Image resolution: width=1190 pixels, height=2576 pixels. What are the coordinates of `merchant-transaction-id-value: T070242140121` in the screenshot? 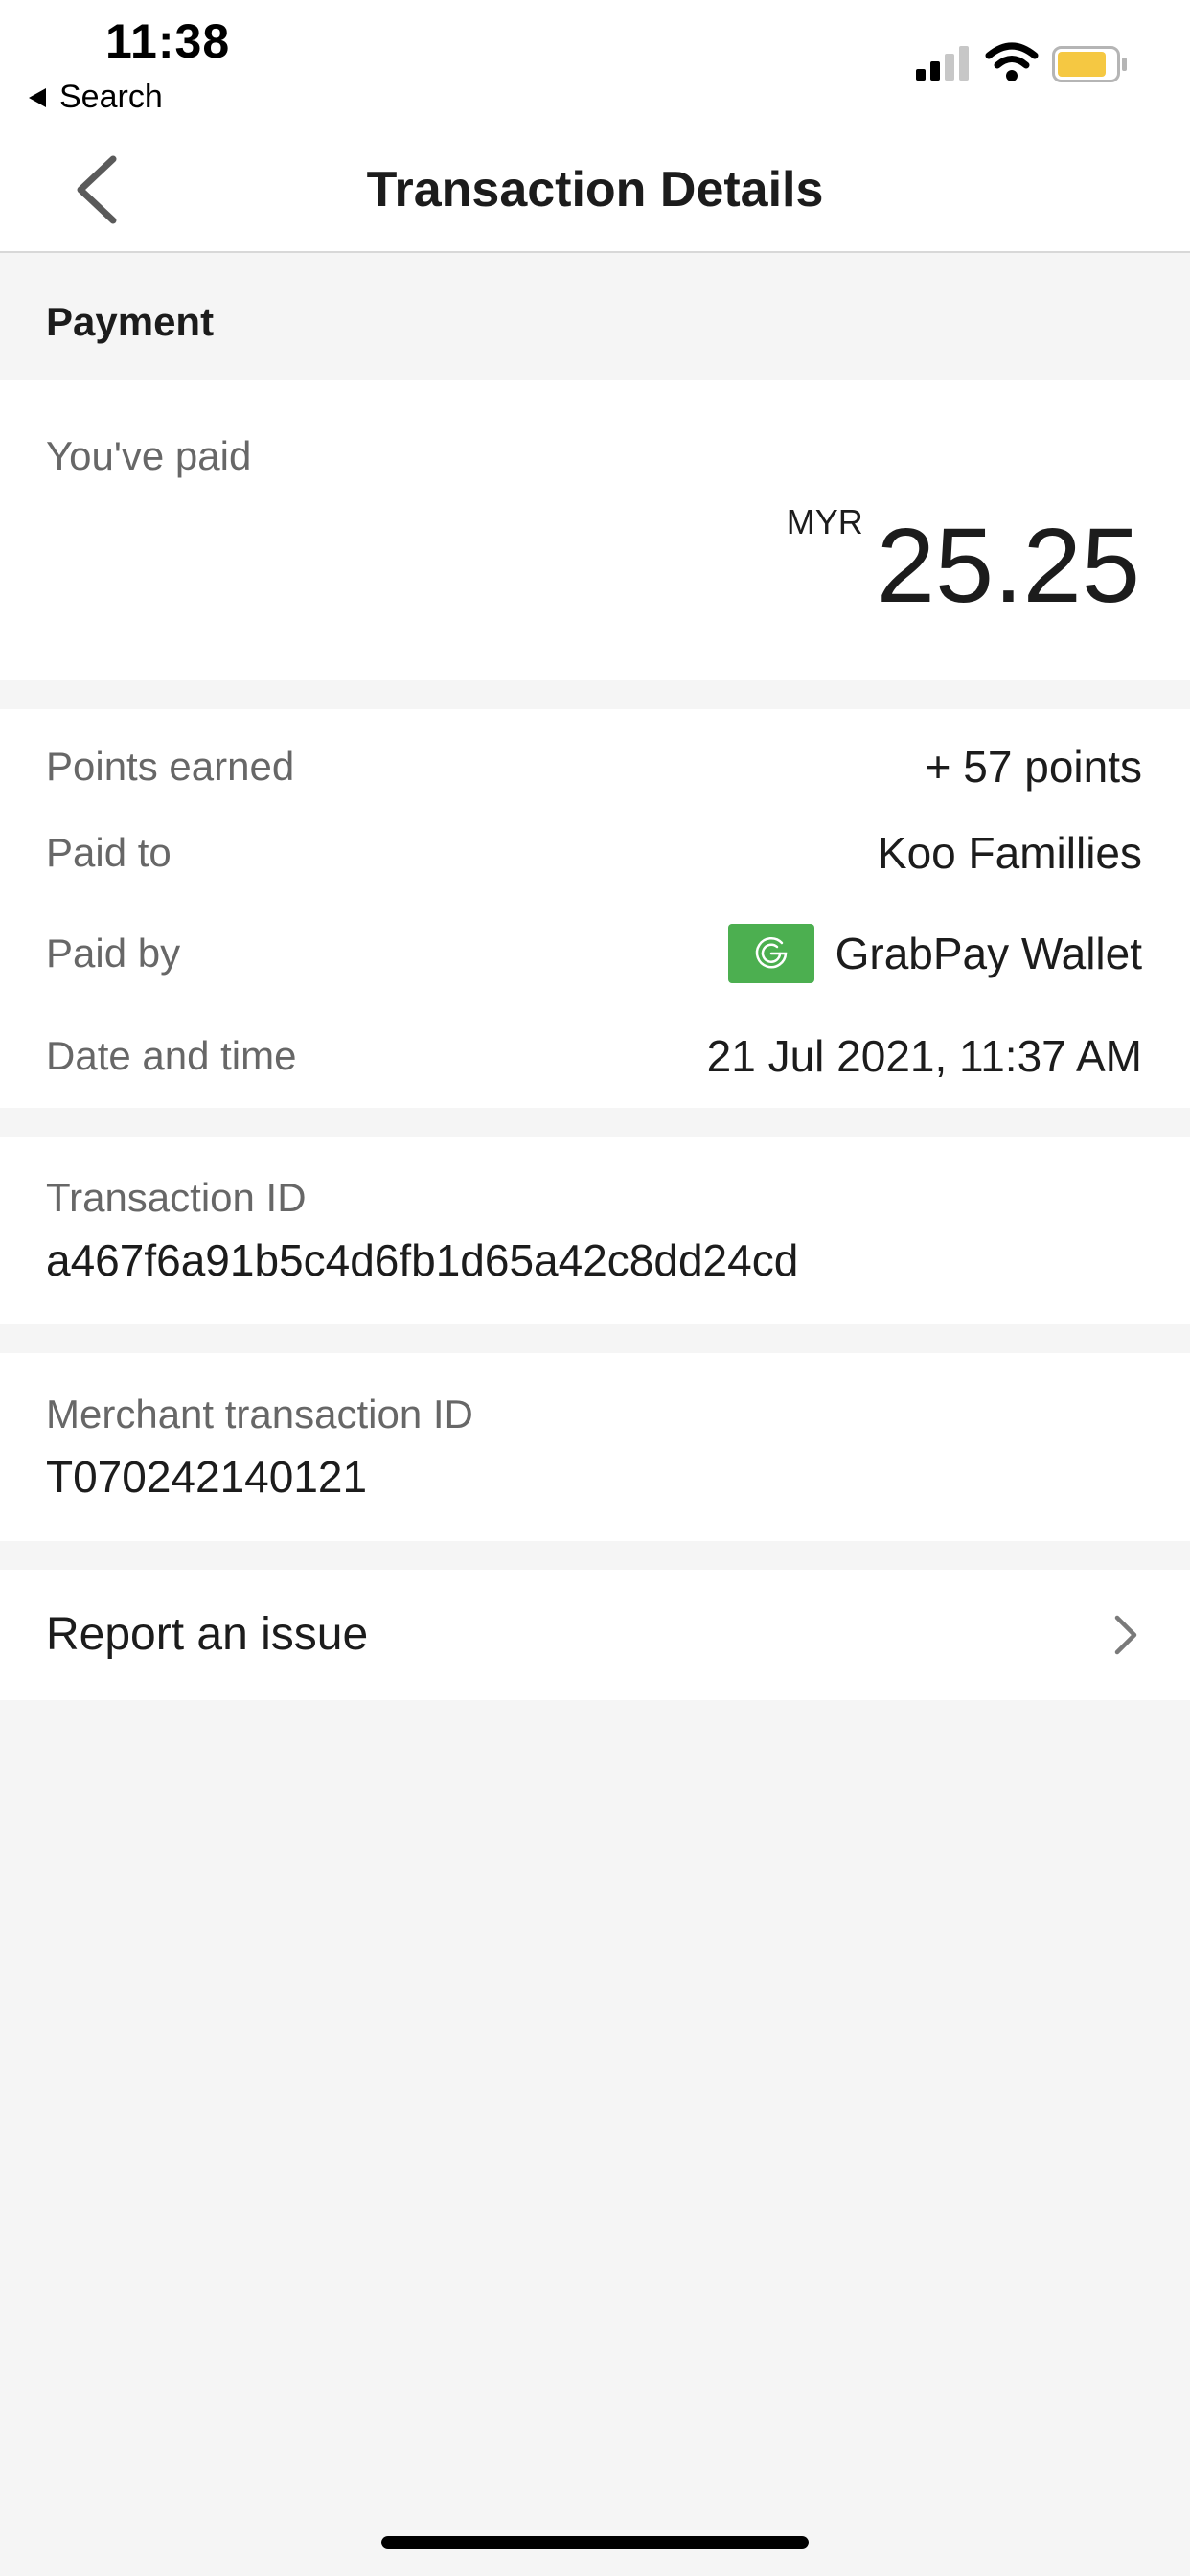 It's located at (207, 1477).